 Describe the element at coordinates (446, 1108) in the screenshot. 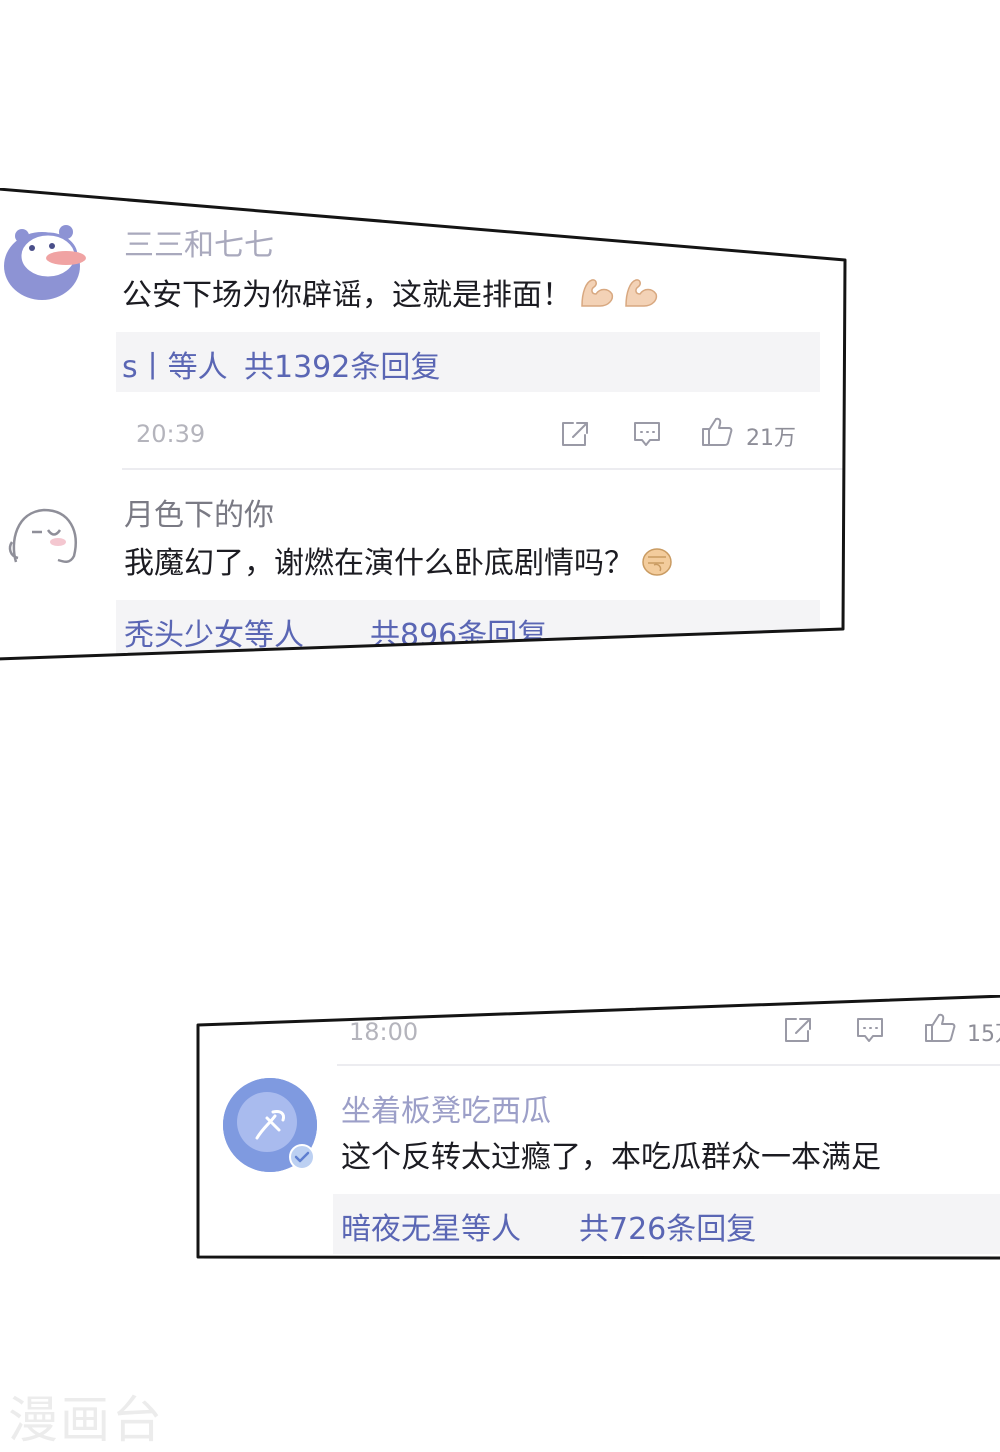

I see `comment-username: 坐着板凳吃西瓜` at that location.